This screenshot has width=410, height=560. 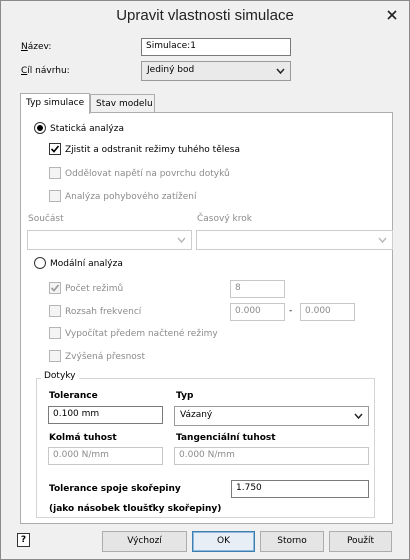 What do you see at coordinates (86, 264) in the screenshot?
I see `modal-analysis-label: Modální analýza` at bounding box center [86, 264].